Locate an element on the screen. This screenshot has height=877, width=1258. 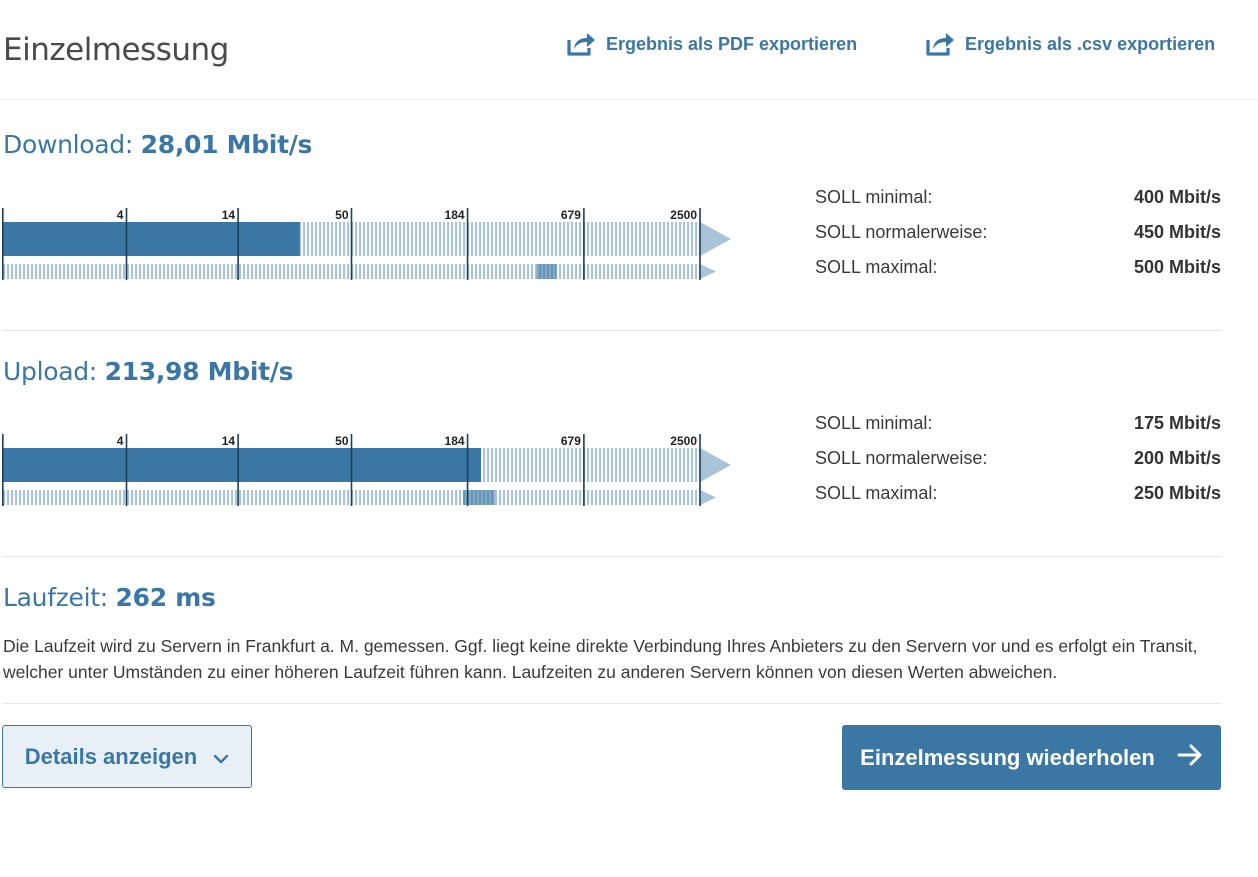
details-button: Details anzeigen is located at coordinates (127, 756).